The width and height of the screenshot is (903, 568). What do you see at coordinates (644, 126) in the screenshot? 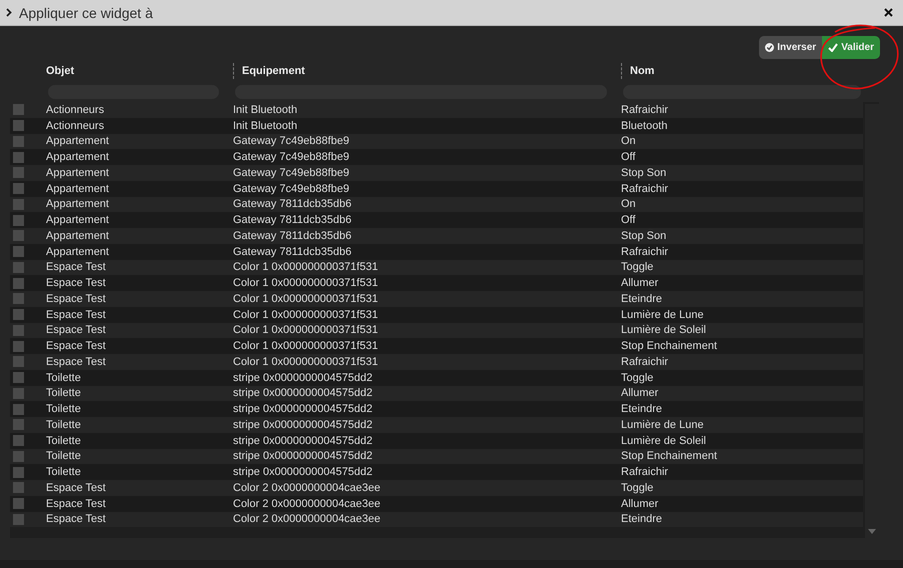
I see `table-cell-text: Bluetooth` at bounding box center [644, 126].